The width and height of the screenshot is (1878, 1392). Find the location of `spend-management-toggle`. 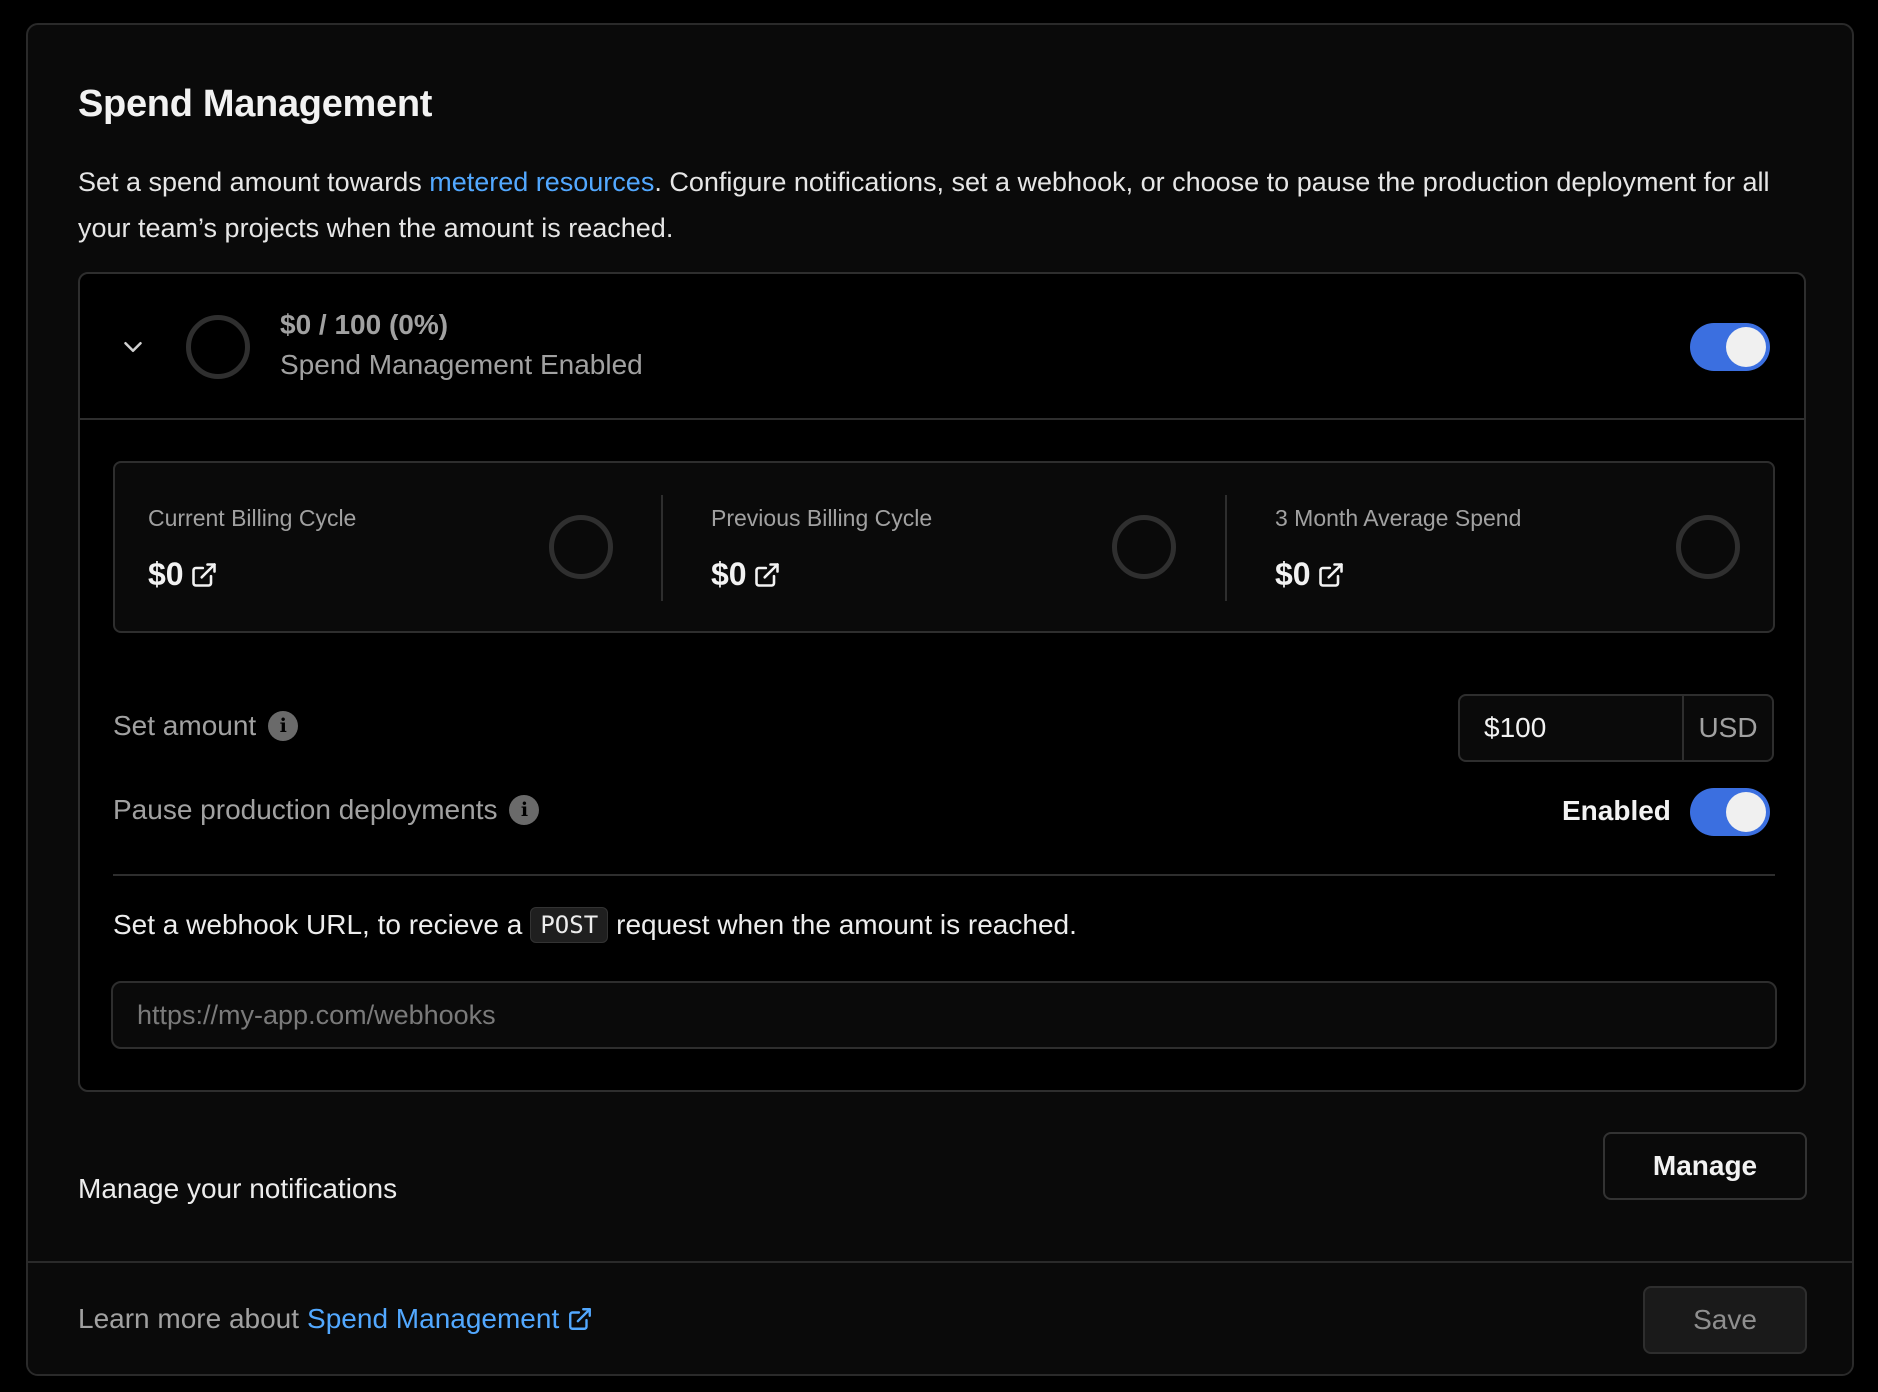

spend-management-toggle is located at coordinates (1730, 347).